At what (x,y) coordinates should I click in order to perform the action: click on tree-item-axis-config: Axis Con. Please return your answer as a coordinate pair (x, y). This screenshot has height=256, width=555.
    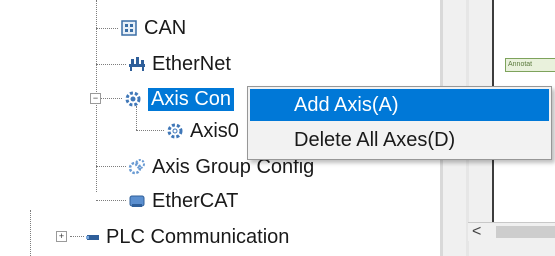
    Looking at the image, I should click on (179, 99).